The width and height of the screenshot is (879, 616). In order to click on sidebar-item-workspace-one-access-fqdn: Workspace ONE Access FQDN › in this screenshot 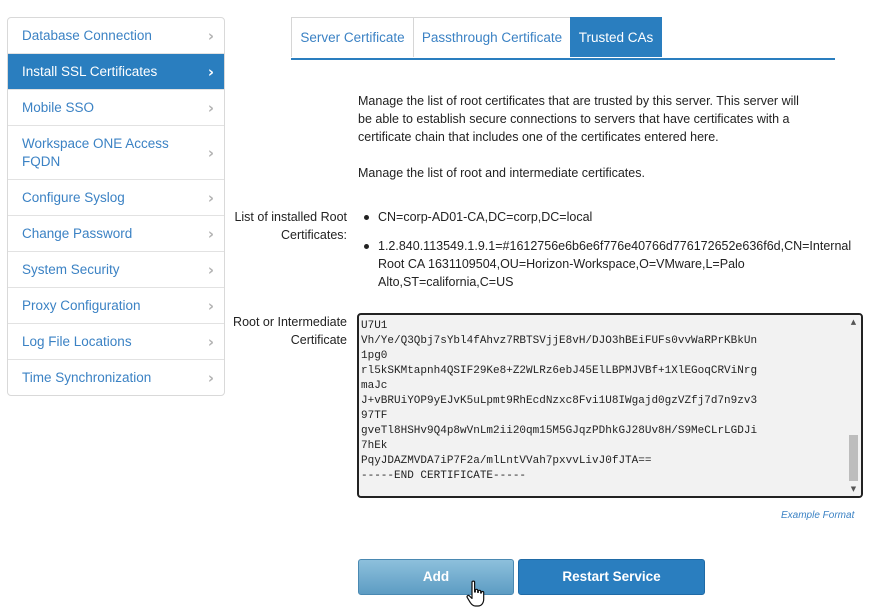, I will do `click(116, 152)`.